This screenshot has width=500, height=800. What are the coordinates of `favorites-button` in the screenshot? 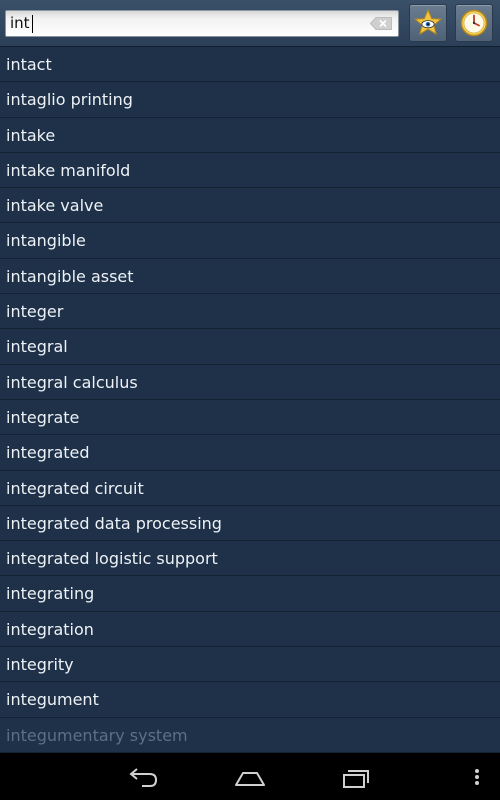 It's located at (428, 23).